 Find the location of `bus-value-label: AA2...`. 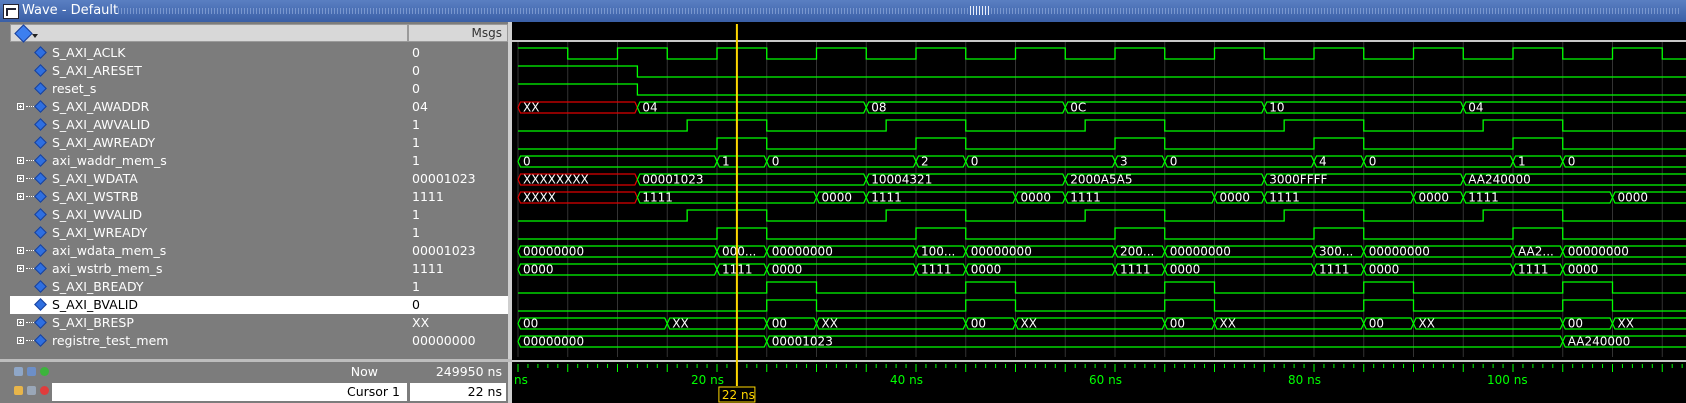

bus-value-label: AA2... is located at coordinates (1536, 252).